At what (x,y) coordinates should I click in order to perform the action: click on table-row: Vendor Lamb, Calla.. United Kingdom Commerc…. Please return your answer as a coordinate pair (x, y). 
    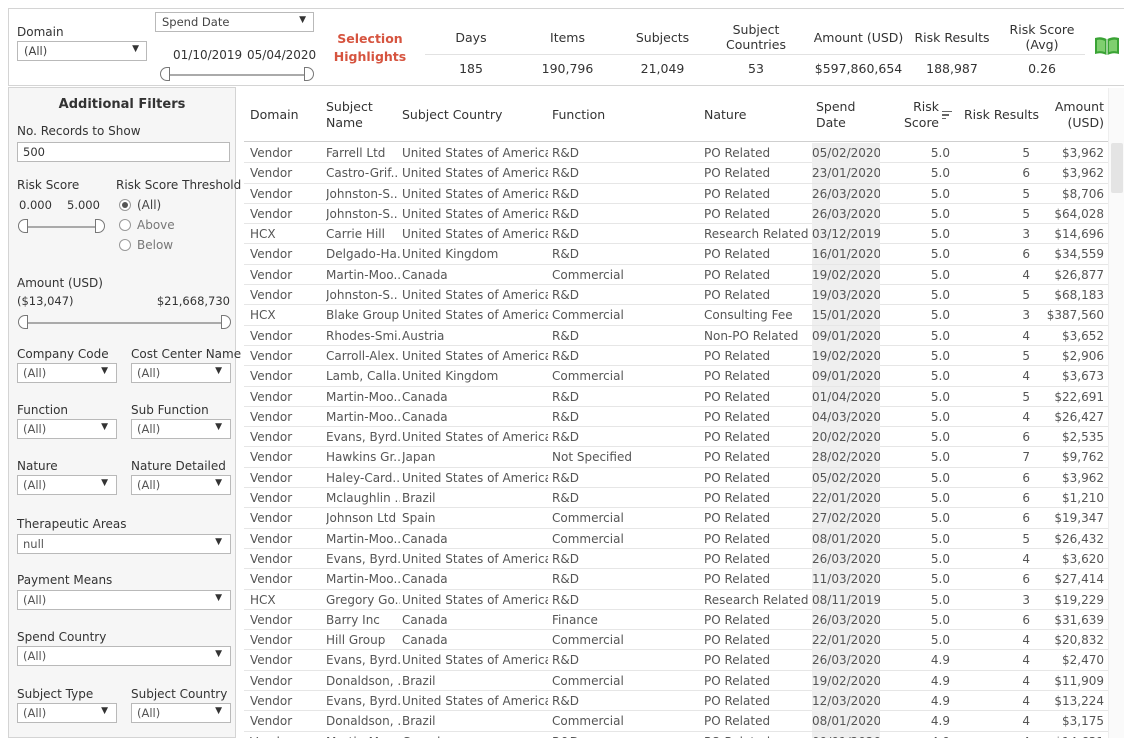
    Looking at the image, I should click on (676, 376).